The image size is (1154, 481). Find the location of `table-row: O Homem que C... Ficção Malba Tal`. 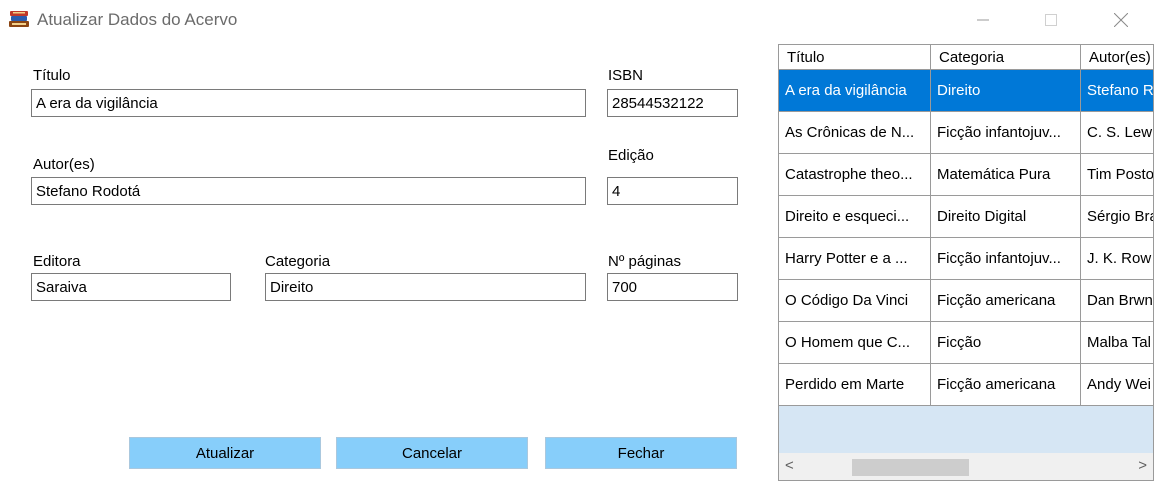

table-row: O Homem que C... Ficção Malba Tal is located at coordinates (966, 343).